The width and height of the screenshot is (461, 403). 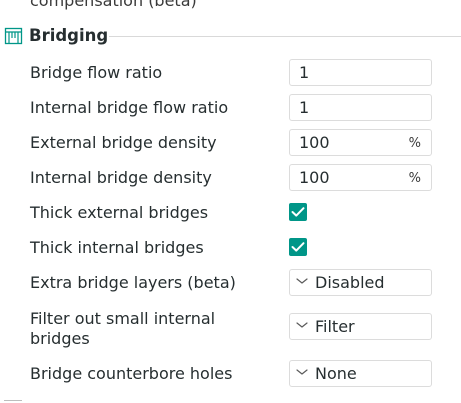 I want to click on setting-label: Bridge flow ratio, so click(x=96, y=72).